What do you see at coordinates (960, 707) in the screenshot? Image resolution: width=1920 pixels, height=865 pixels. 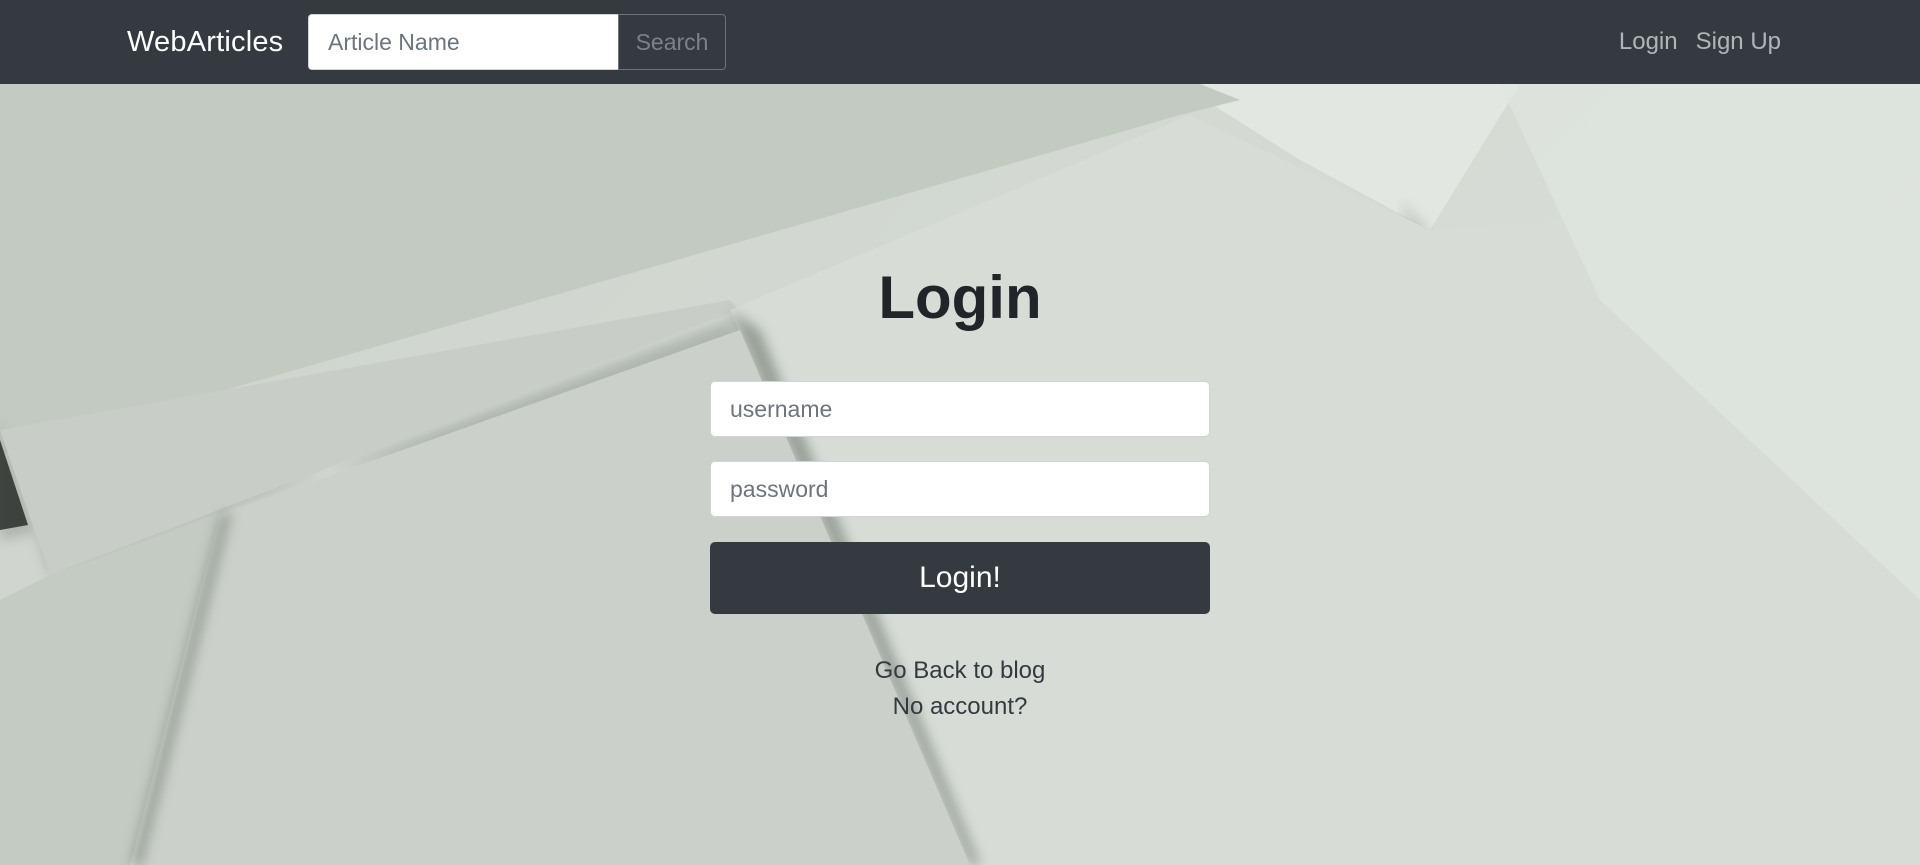 I see `no-account-link: No account?` at bounding box center [960, 707].